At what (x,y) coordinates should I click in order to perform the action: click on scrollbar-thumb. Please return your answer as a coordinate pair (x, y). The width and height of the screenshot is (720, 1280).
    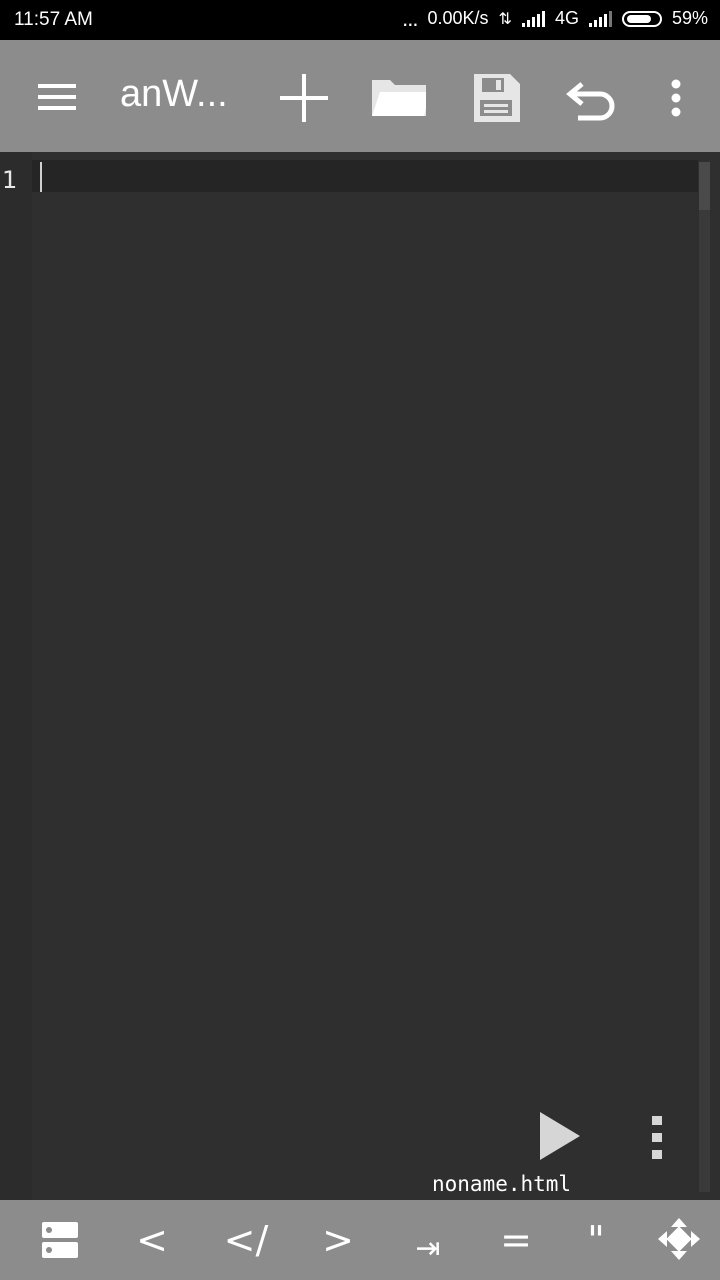
    Looking at the image, I should click on (704, 186).